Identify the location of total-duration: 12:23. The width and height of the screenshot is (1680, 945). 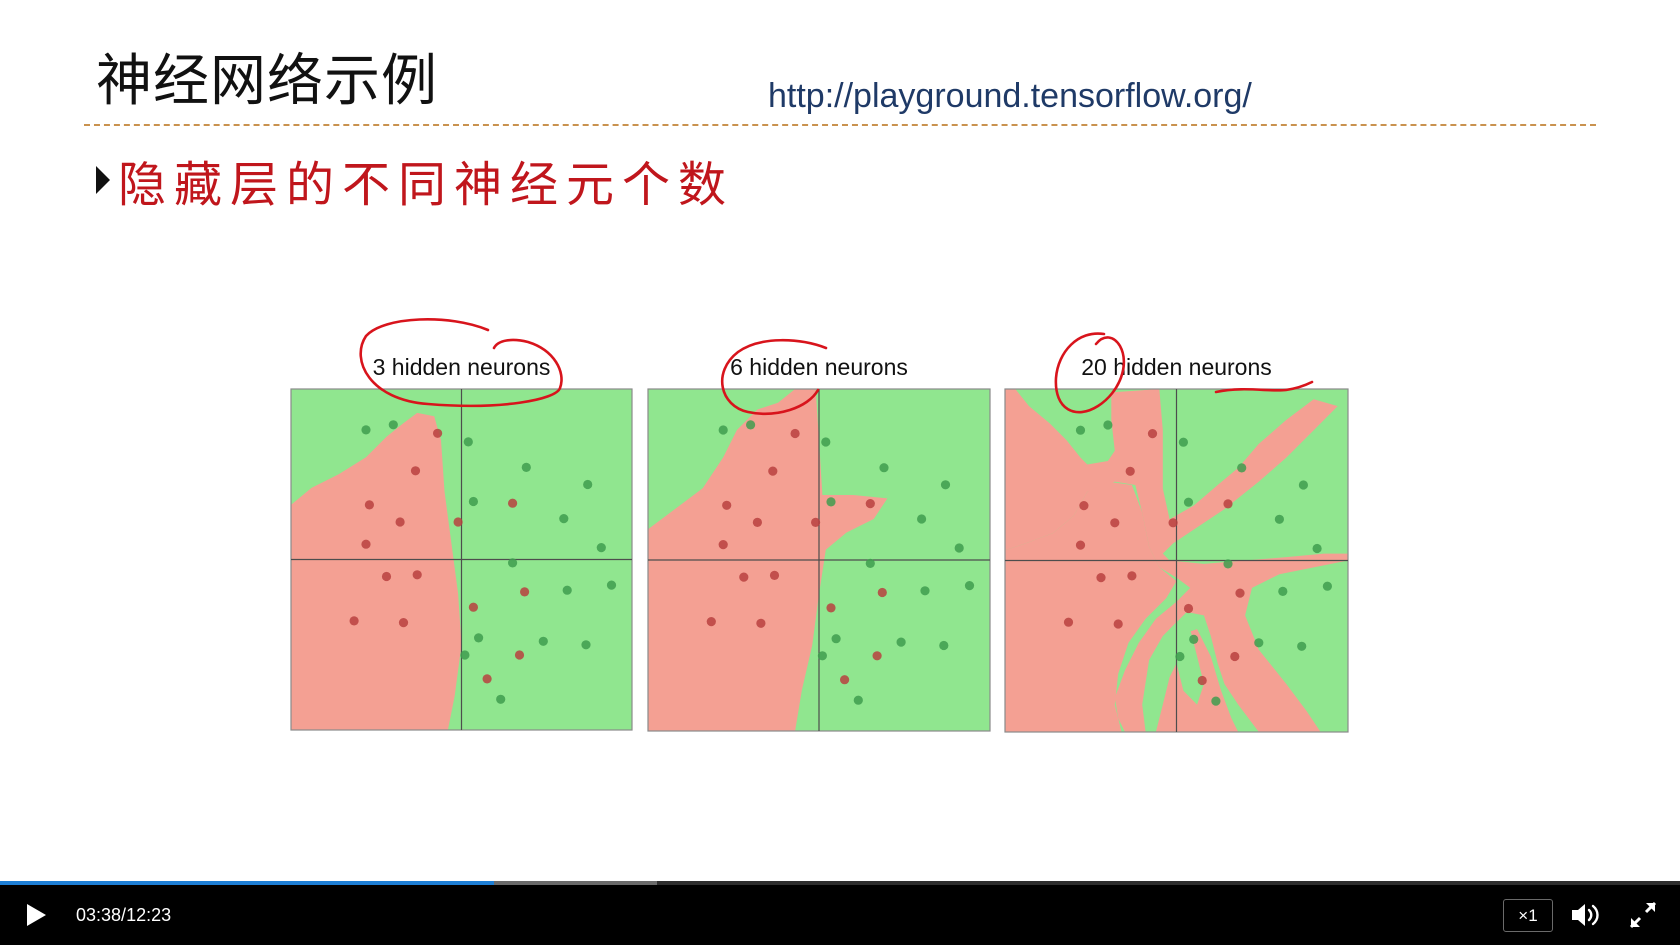
(149, 915).